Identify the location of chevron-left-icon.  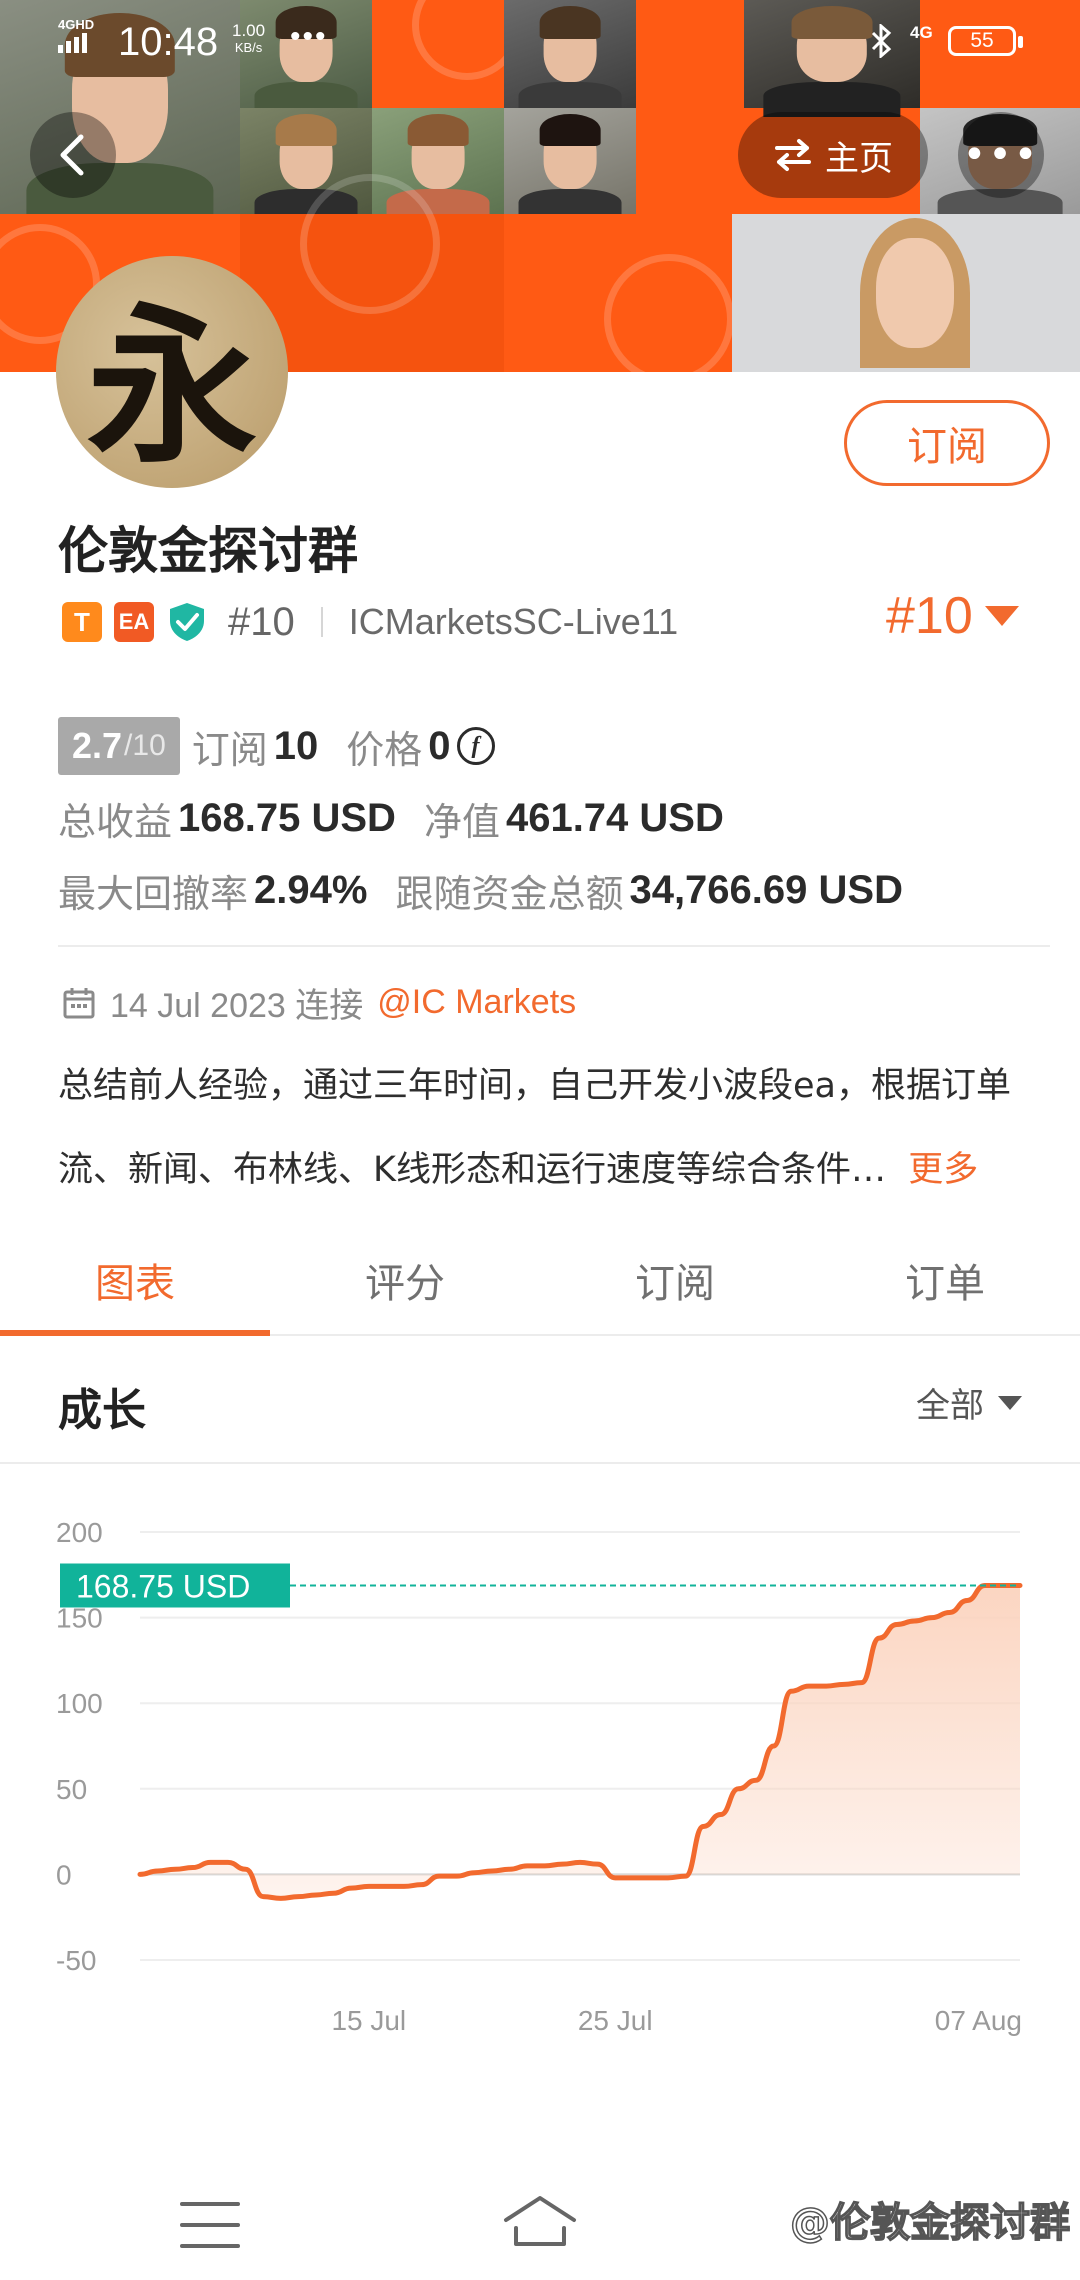
(72, 155).